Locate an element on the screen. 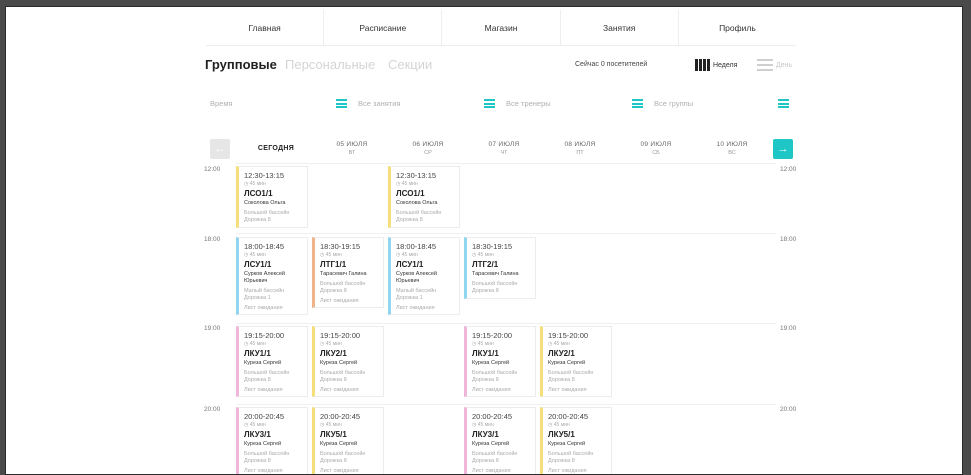  day-column-header: 09 ИЮЛЯ СБ is located at coordinates (656, 148).